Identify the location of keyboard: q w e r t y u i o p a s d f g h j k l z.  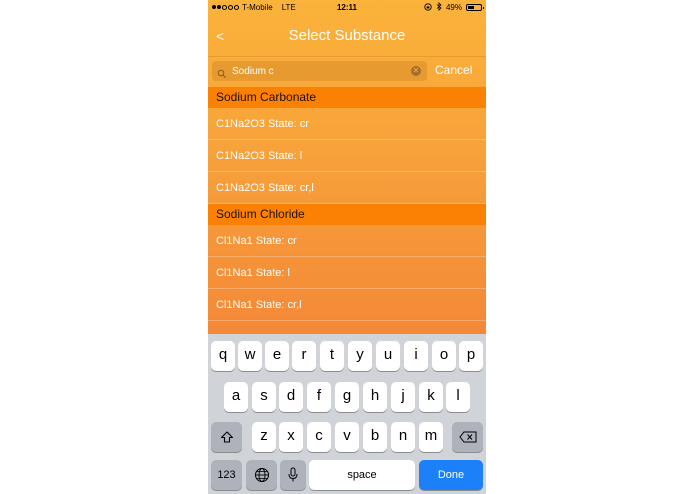
(347, 414).